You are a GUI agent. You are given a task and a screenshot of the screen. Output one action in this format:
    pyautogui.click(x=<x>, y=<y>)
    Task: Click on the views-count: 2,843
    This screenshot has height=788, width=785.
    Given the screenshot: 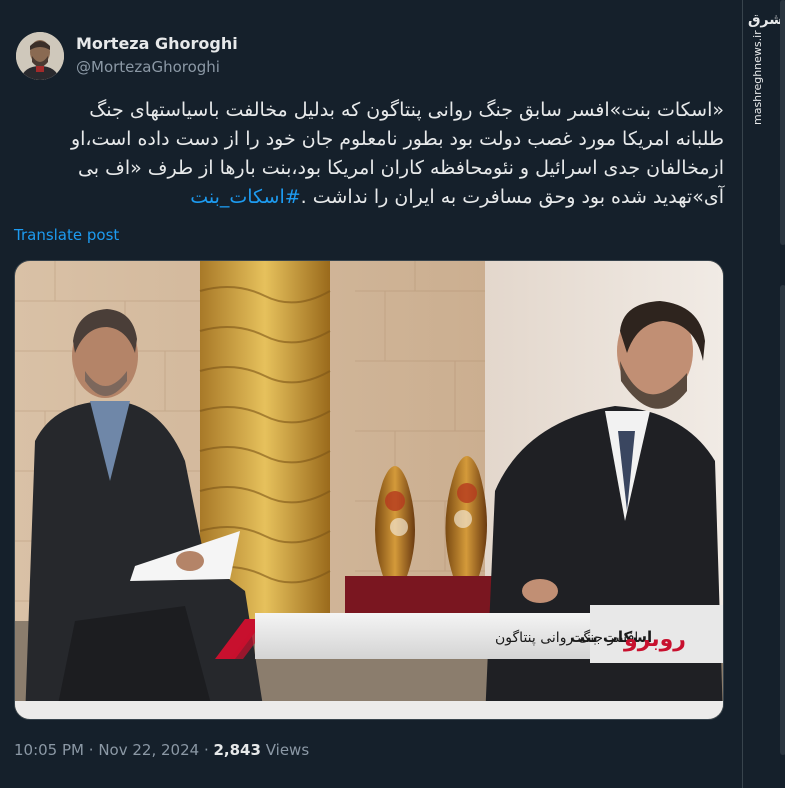 What is the action you would take?
    pyautogui.click(x=237, y=750)
    